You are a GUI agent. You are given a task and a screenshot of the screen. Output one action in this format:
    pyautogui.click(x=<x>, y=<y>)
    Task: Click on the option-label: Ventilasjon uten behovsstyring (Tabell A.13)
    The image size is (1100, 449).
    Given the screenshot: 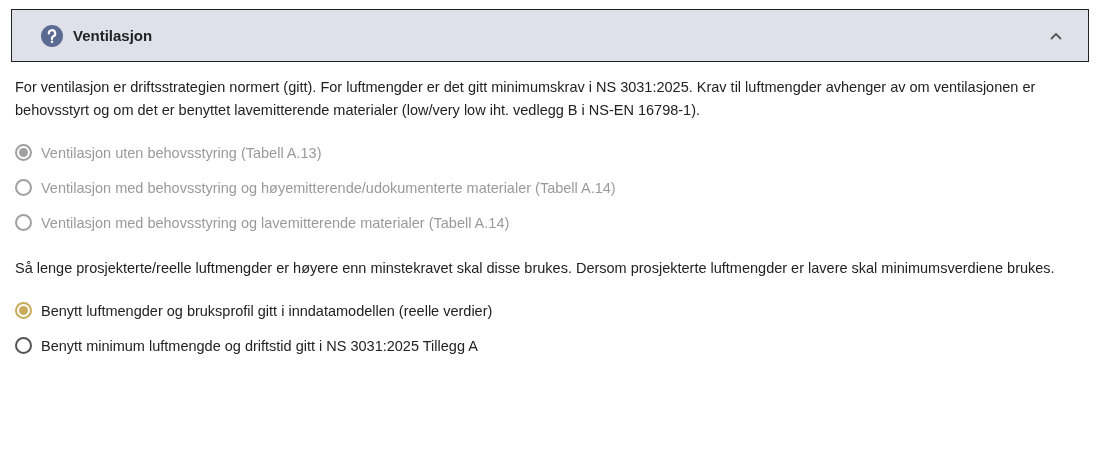 What is the action you would take?
    pyautogui.click(x=181, y=152)
    